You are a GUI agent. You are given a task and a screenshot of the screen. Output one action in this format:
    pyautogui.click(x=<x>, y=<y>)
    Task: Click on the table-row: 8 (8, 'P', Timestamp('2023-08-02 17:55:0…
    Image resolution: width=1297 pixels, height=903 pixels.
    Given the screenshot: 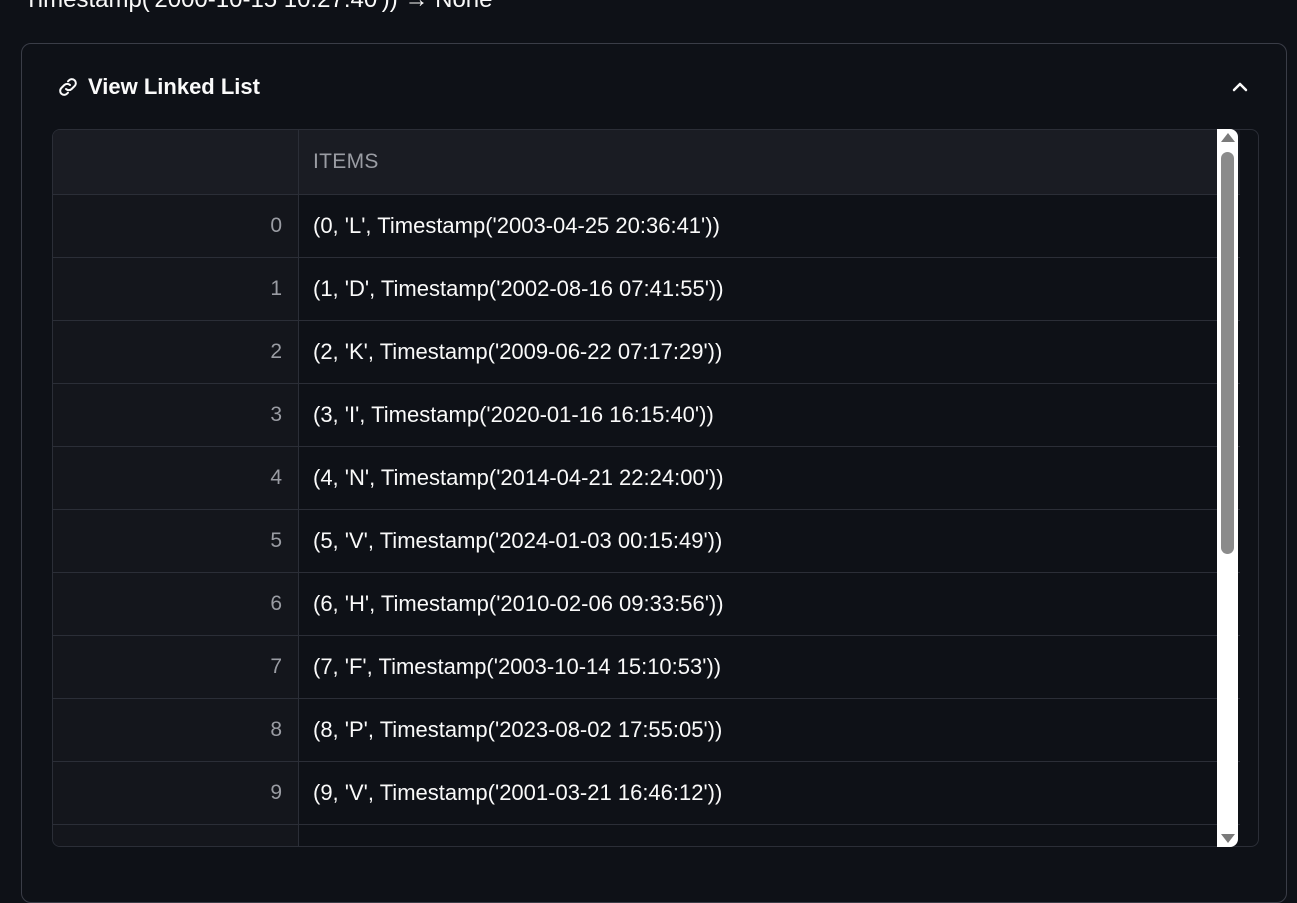 What is the action you would take?
    pyautogui.click(x=646, y=730)
    